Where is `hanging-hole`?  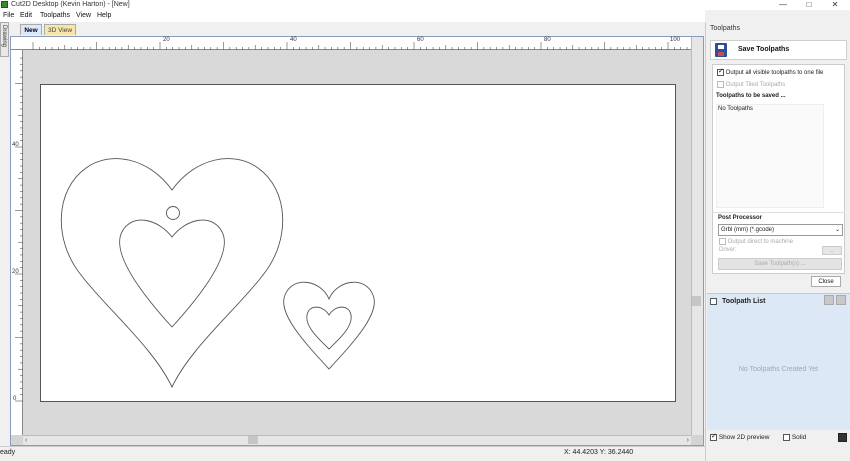 hanging-hole is located at coordinates (173, 213).